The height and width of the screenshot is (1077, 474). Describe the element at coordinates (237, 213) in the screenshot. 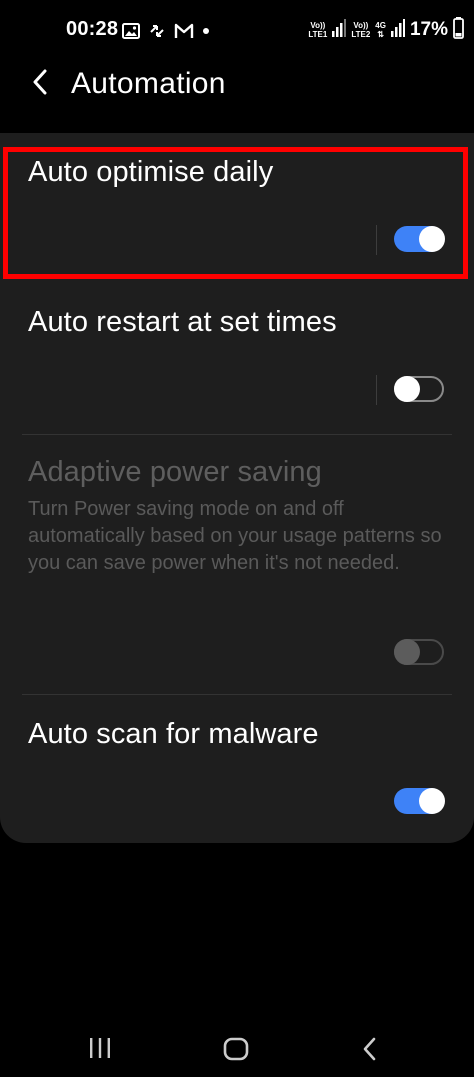

I see `setting-auto-optimise-daily: Auto optimise daily` at that location.